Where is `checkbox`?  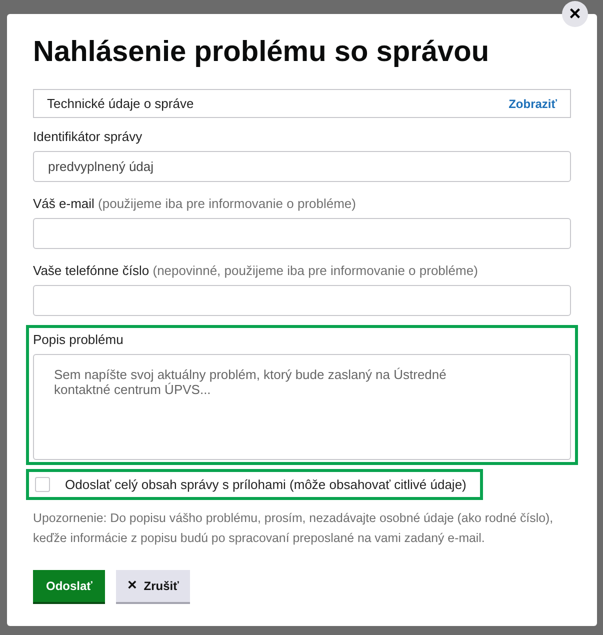
checkbox is located at coordinates (42, 484).